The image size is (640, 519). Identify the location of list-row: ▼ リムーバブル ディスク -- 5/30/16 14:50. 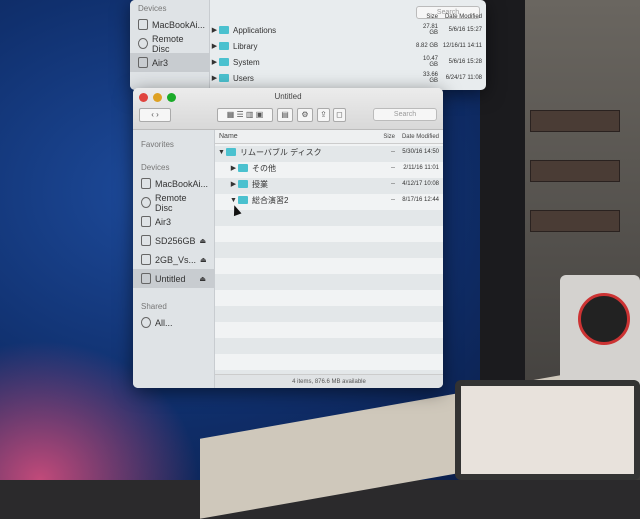
(329, 152).